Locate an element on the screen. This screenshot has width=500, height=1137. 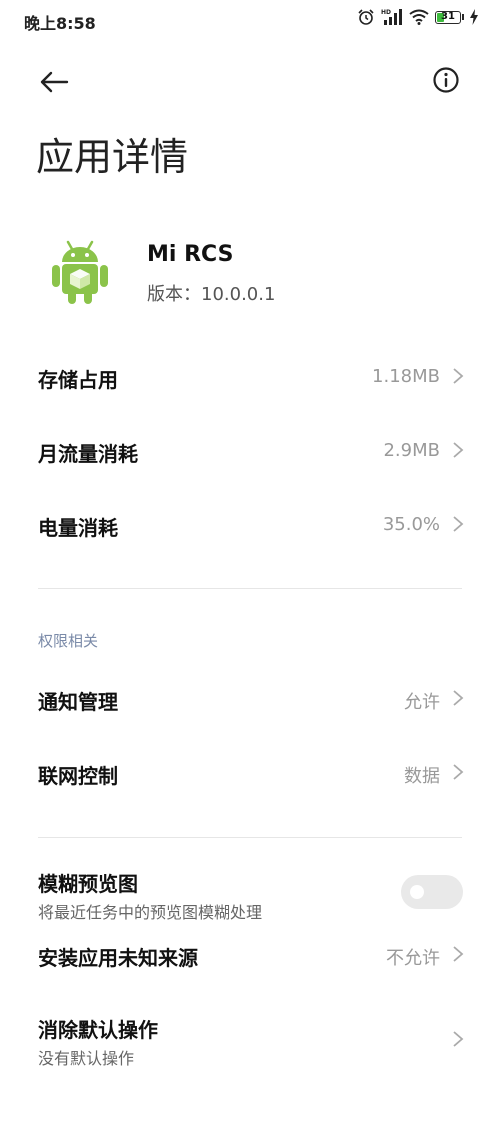
app-name: Mi RCS is located at coordinates (190, 254).